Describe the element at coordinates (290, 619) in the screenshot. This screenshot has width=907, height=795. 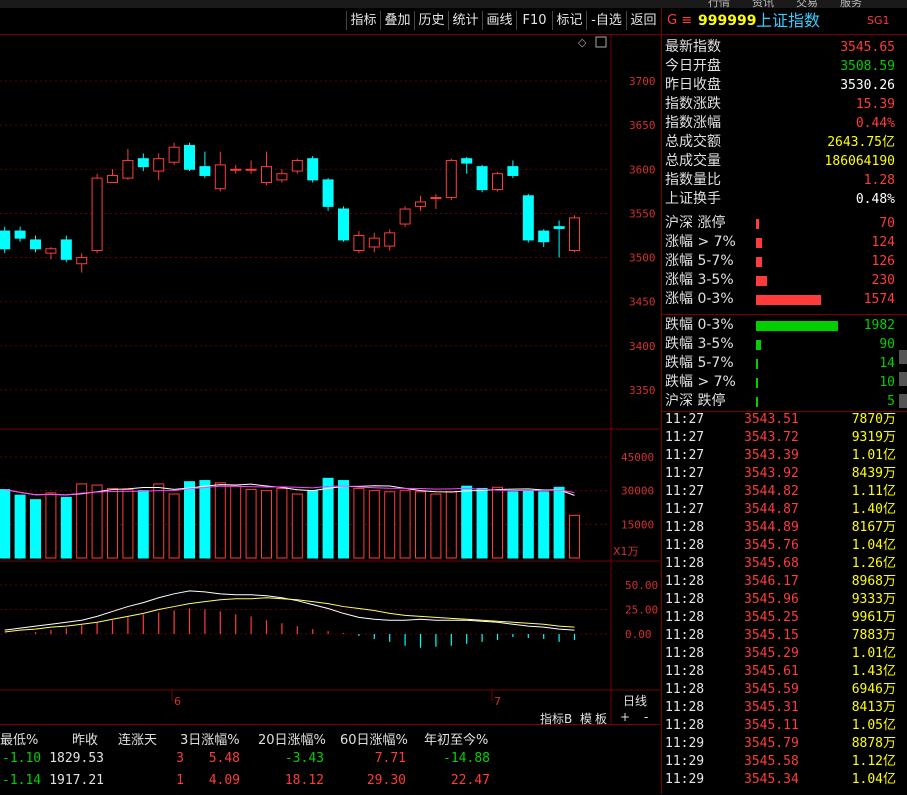
I see `macd-panel` at that location.